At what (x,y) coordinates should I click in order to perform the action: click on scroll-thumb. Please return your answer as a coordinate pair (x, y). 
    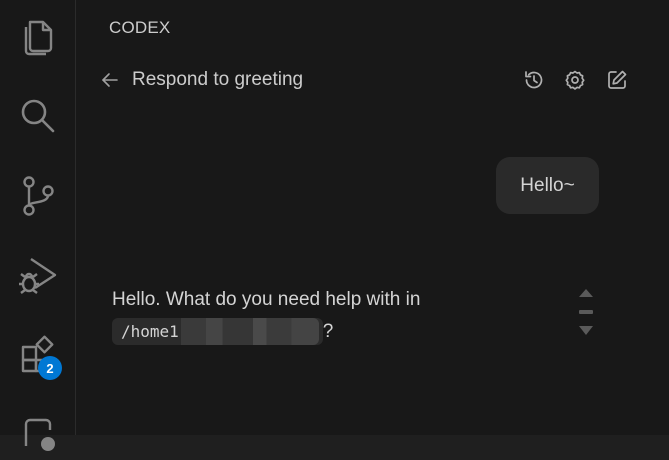
    Looking at the image, I should click on (586, 312).